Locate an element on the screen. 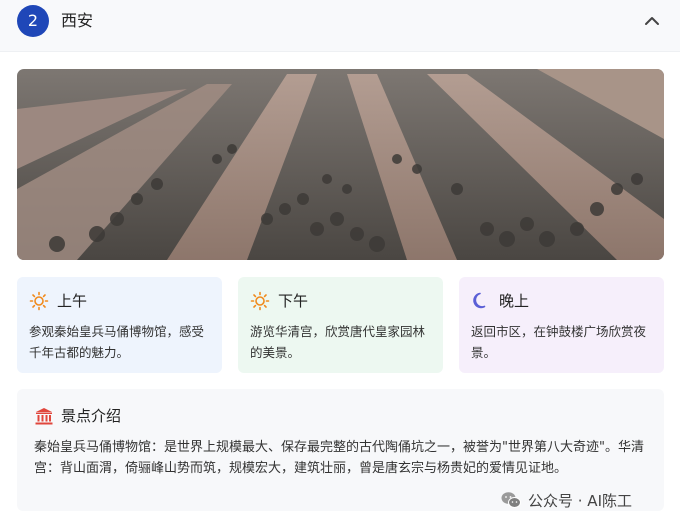  schedule-card-afternoon: 下午 游览华清宫，欣赏唐代皇家园林的美景。 is located at coordinates (340, 325).